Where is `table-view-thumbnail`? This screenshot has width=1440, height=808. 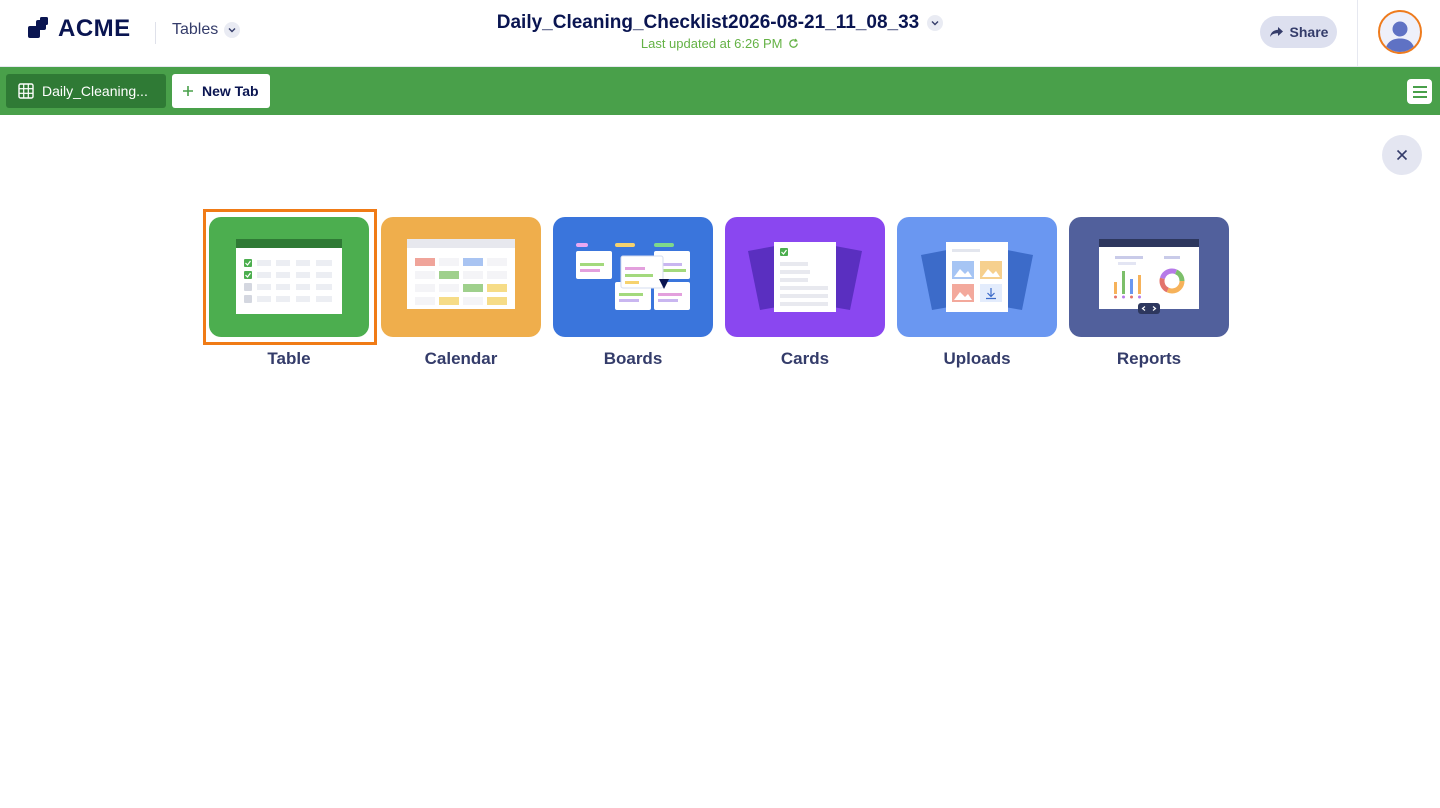
table-view-thumbnail is located at coordinates (289, 277).